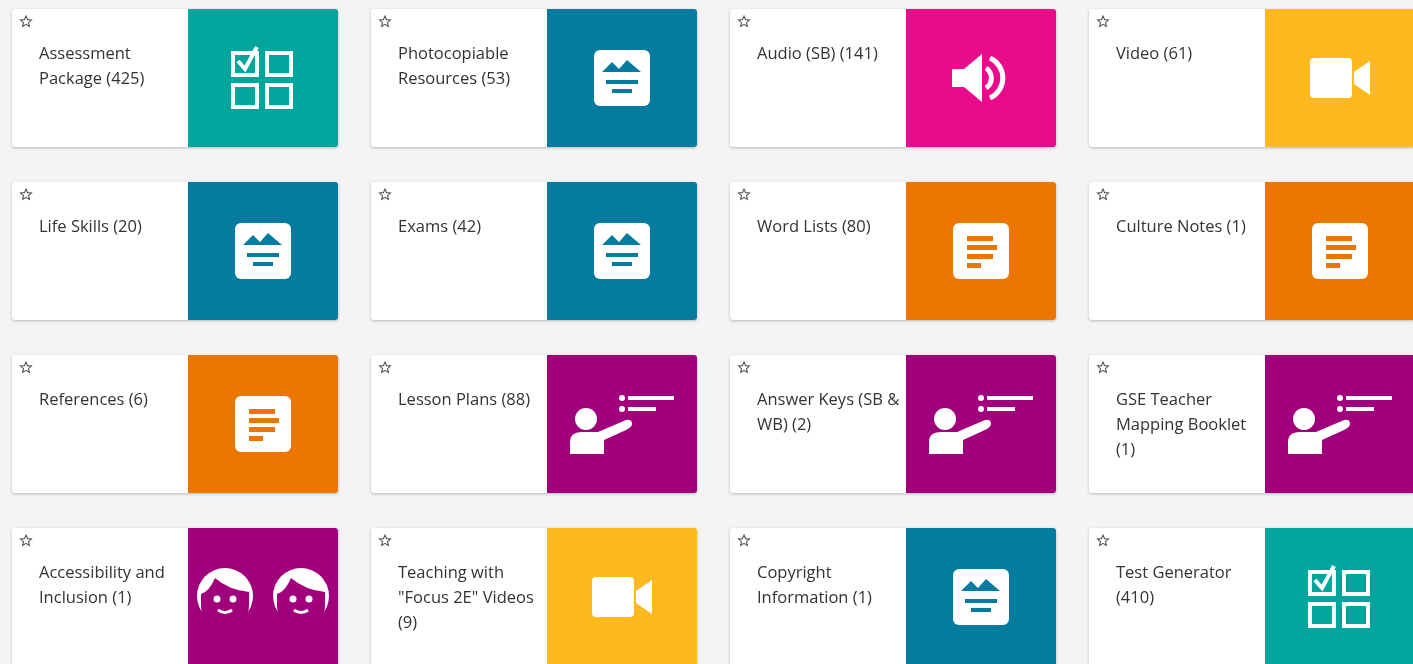  What do you see at coordinates (91, 225) in the screenshot?
I see `tile-title: Life Skills (20)` at bounding box center [91, 225].